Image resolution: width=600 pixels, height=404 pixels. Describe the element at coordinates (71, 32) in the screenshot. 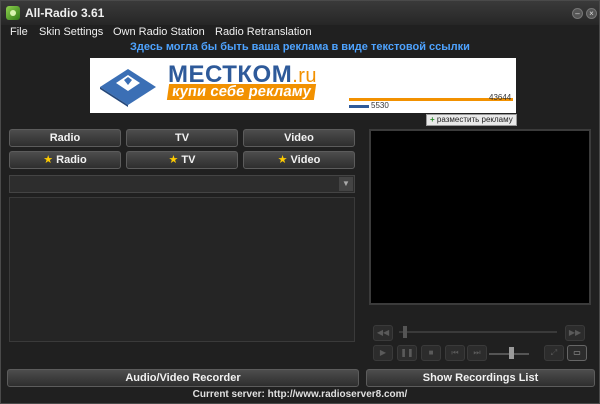

I see `menu-skin-settings: Skin Settings` at that location.